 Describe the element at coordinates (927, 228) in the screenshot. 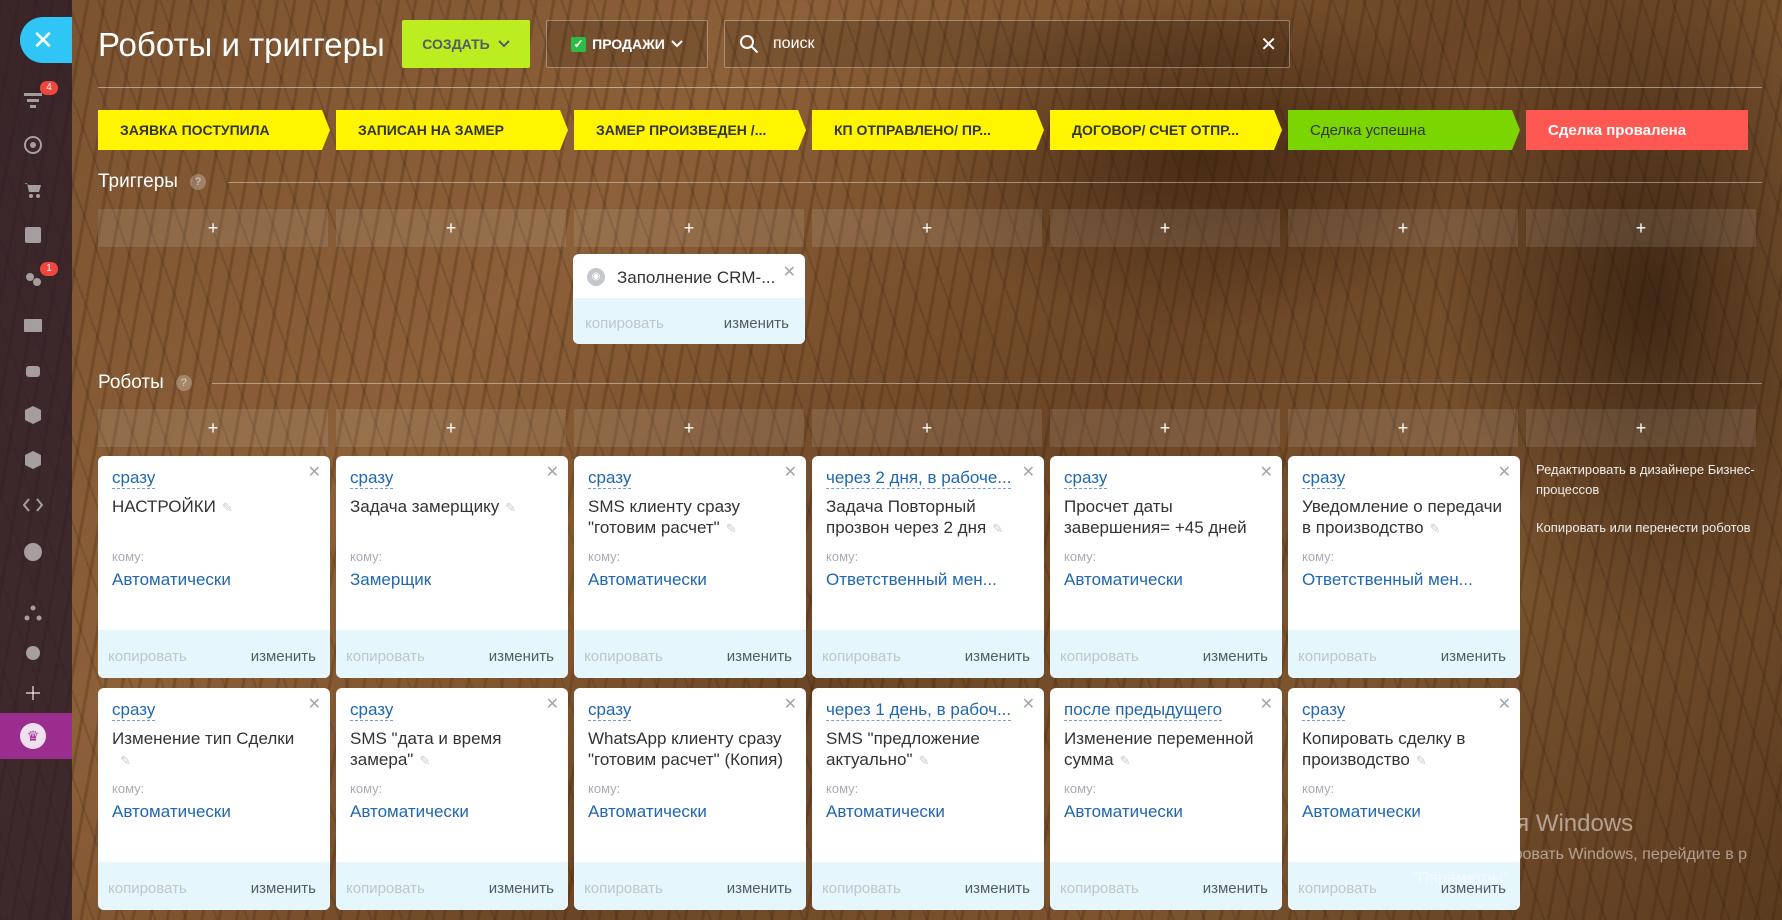

I see `add-trigger-3: +` at that location.